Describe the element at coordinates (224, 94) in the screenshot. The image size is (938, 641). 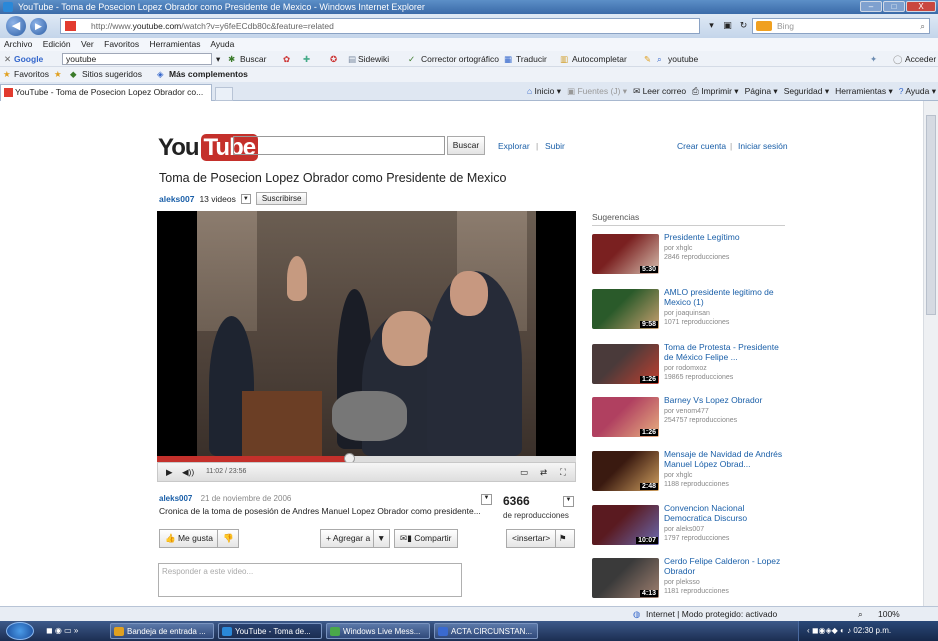
I see `new-tab-button` at that location.